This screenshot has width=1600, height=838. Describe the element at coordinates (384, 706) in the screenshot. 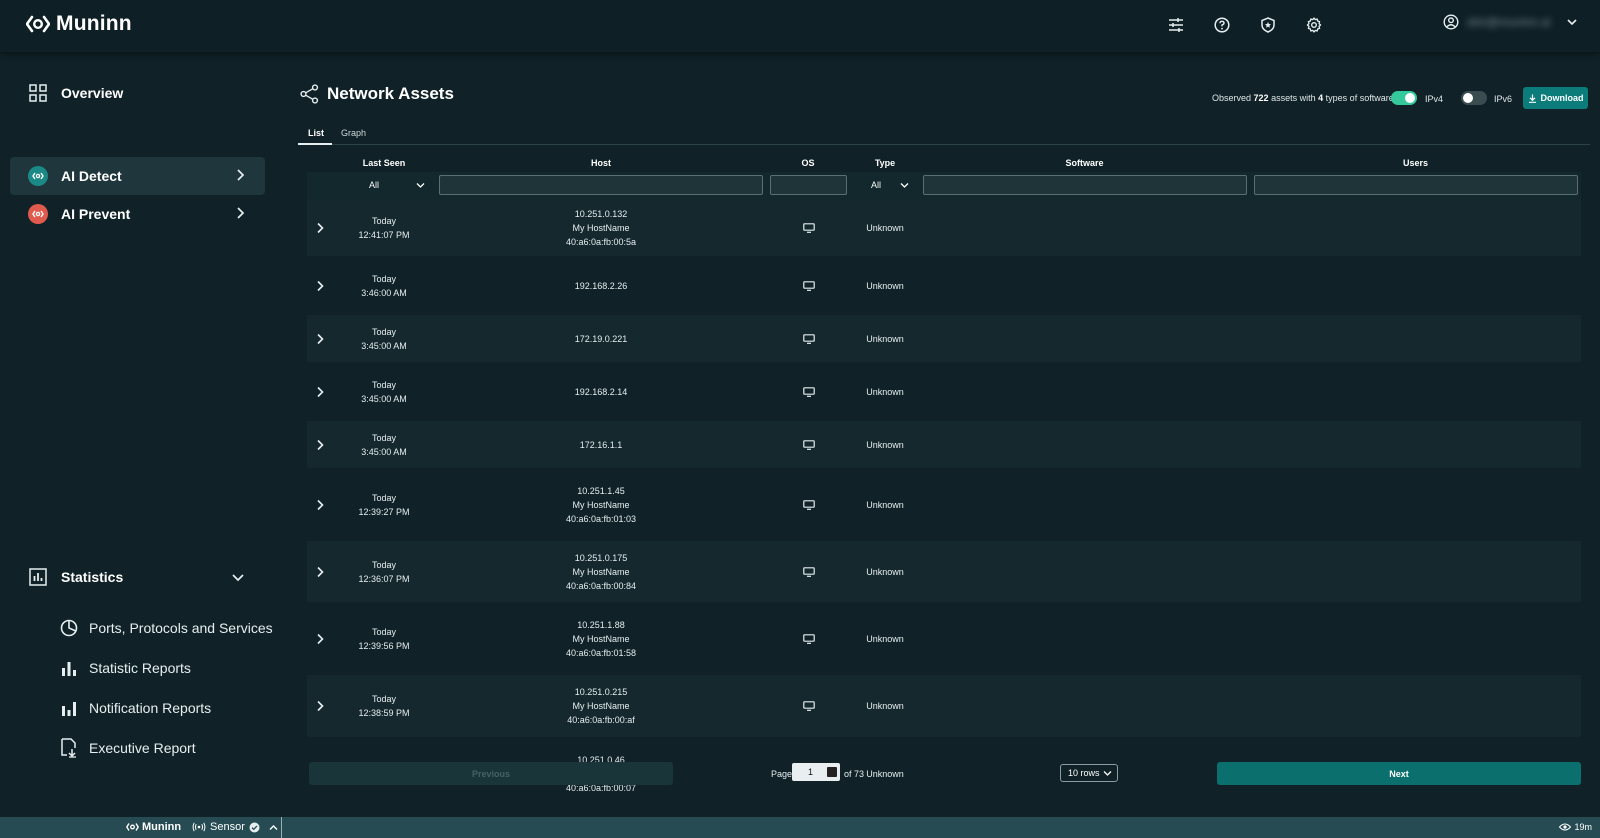

I see `last-seen-cell: Today 12:38:59 PM` at that location.